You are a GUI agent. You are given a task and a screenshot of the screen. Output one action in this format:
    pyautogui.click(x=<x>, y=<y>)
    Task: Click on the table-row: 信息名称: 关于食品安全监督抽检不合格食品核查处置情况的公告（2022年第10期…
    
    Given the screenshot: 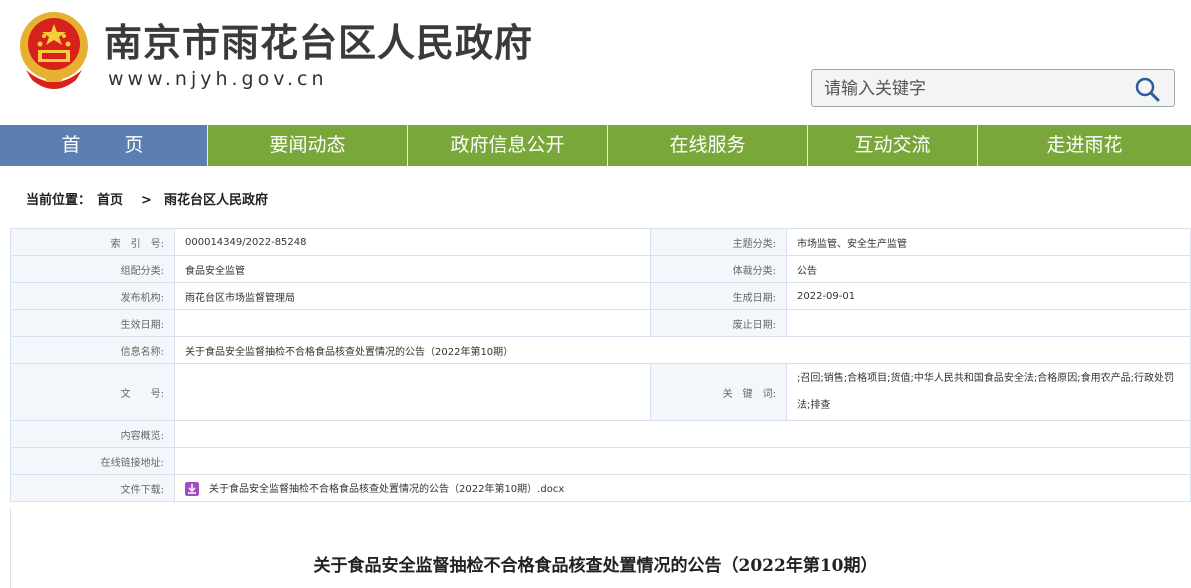 What is the action you would take?
    pyautogui.click(x=600, y=350)
    